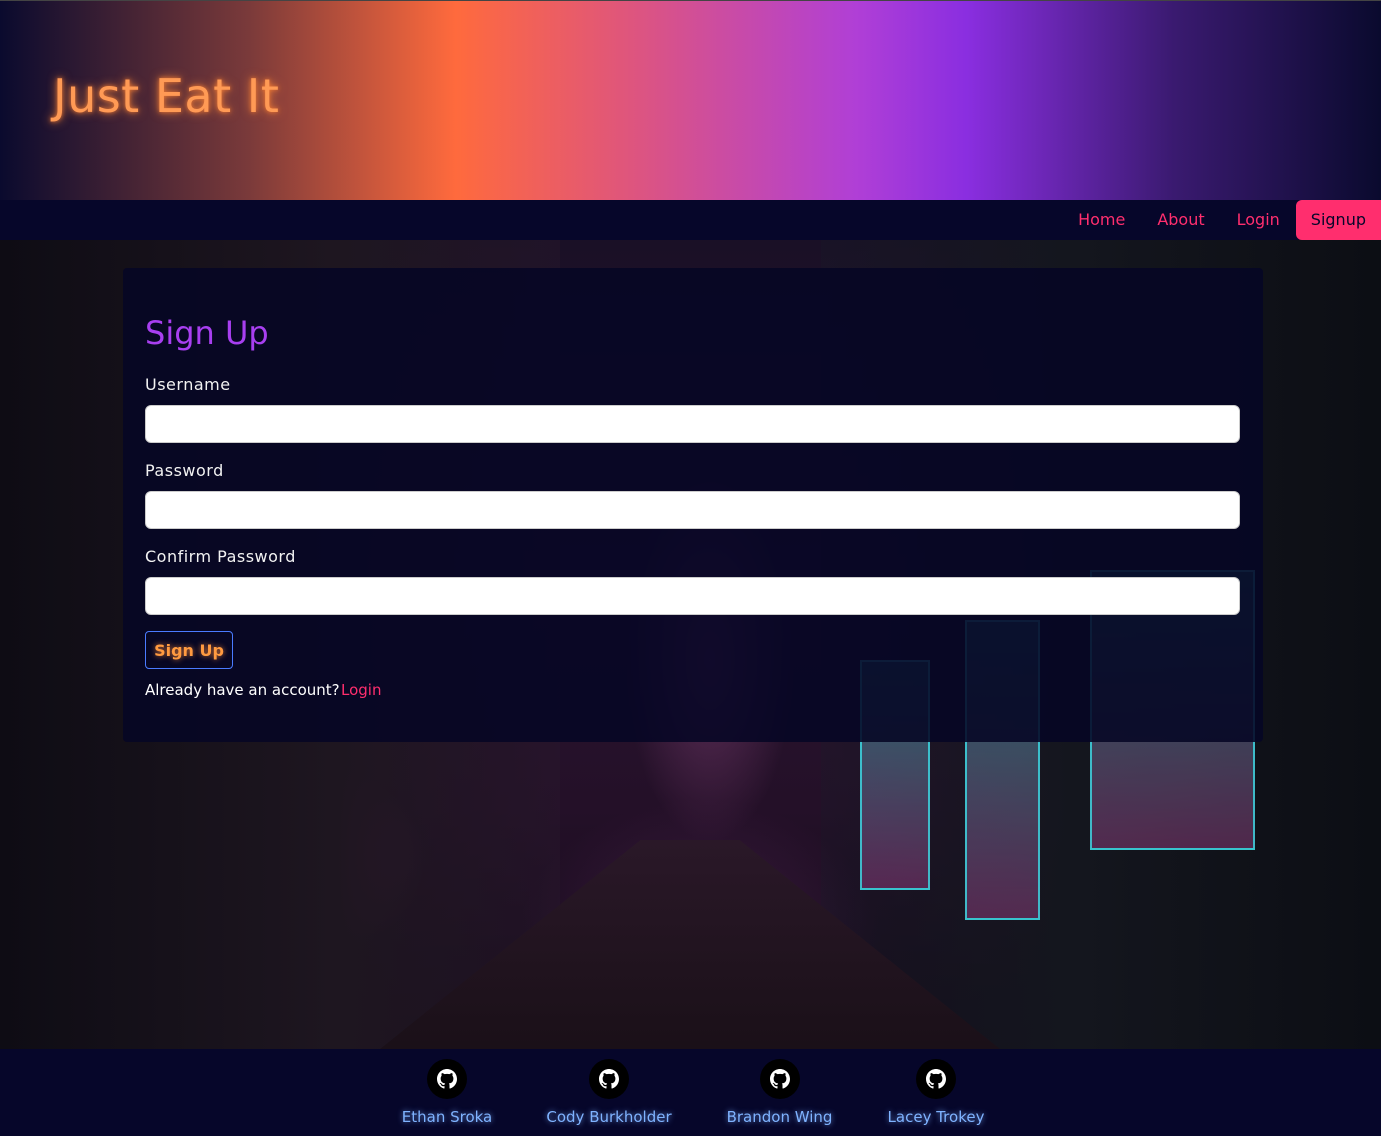 This screenshot has width=1381, height=1136. I want to click on nav-links: Home About Login Signup, so click(1221, 220).